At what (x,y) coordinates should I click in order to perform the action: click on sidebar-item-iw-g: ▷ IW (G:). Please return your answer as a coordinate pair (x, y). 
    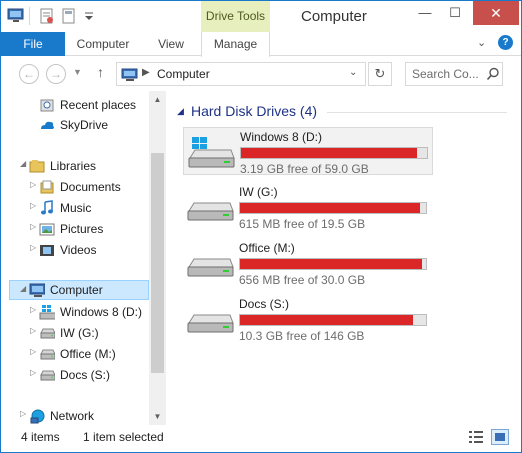
    Looking at the image, I should click on (75, 333).